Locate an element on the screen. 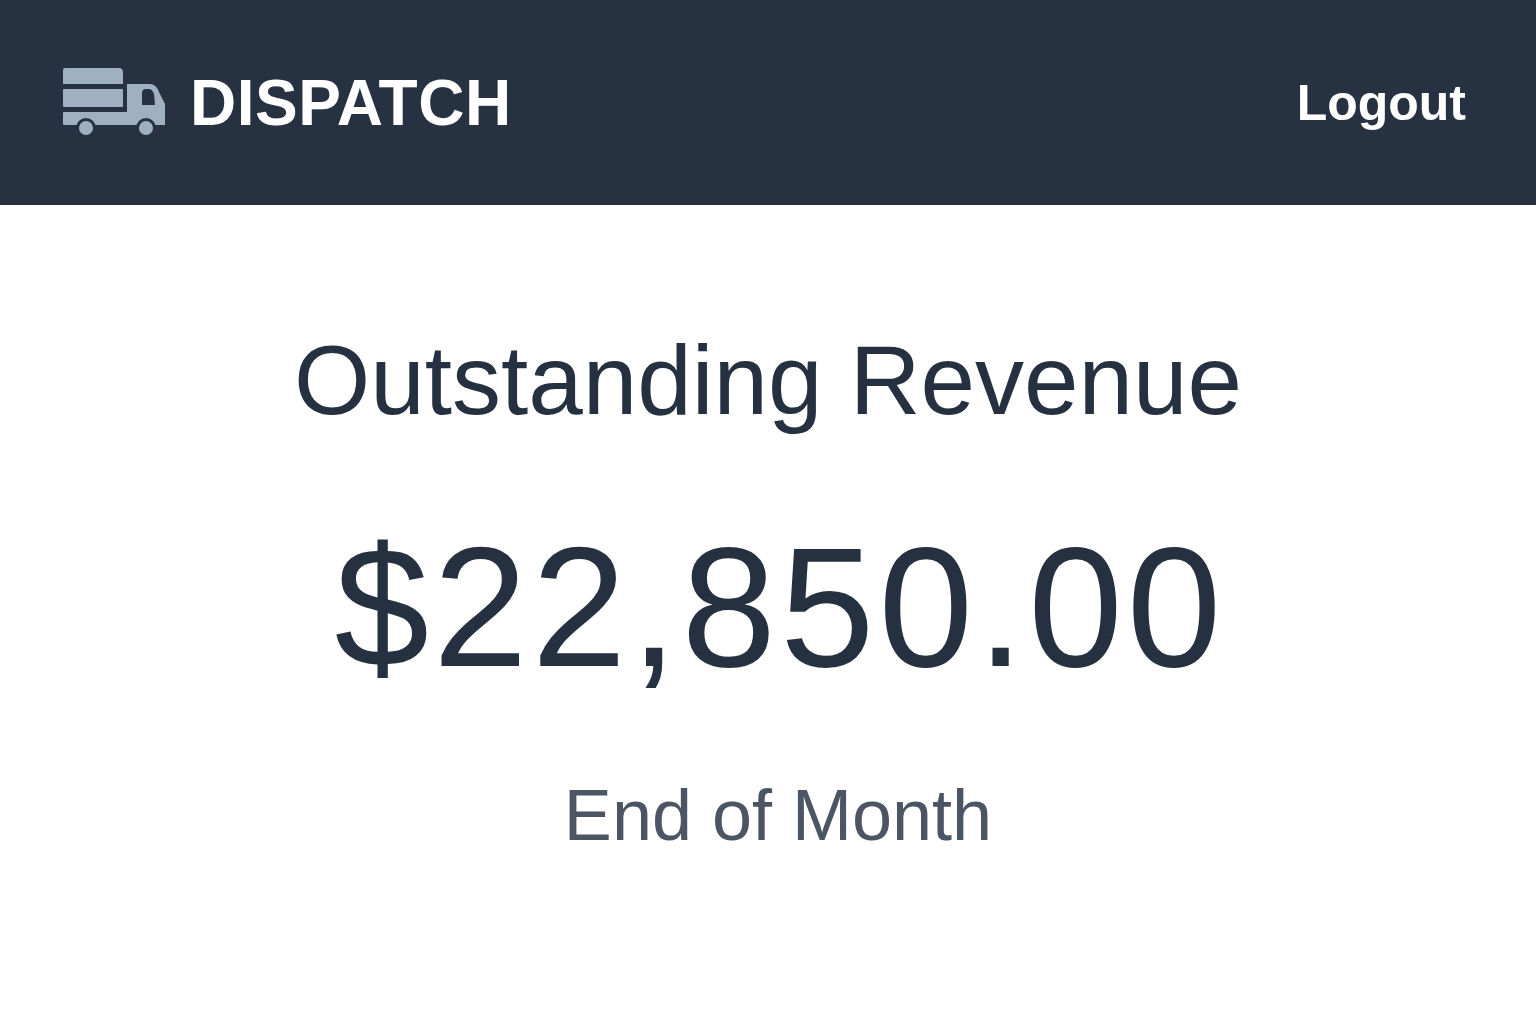 Image resolution: width=1536 pixels, height=1024 pixels. brand-name: DISPATCH is located at coordinates (351, 102).